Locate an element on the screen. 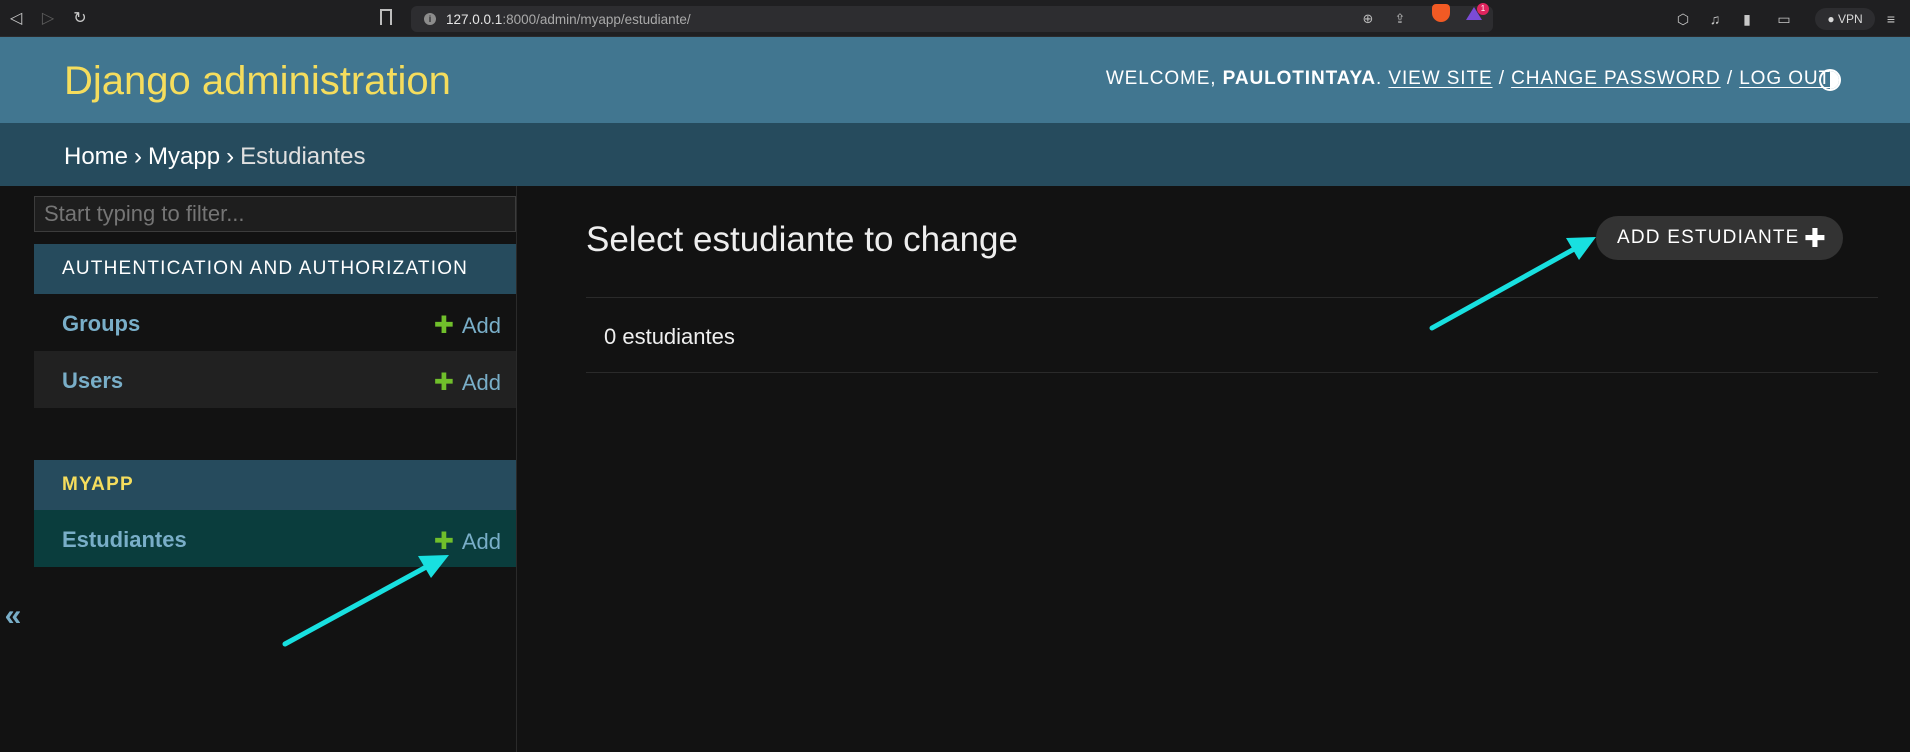  media-icon: ♫ is located at coordinates (1715, 19).